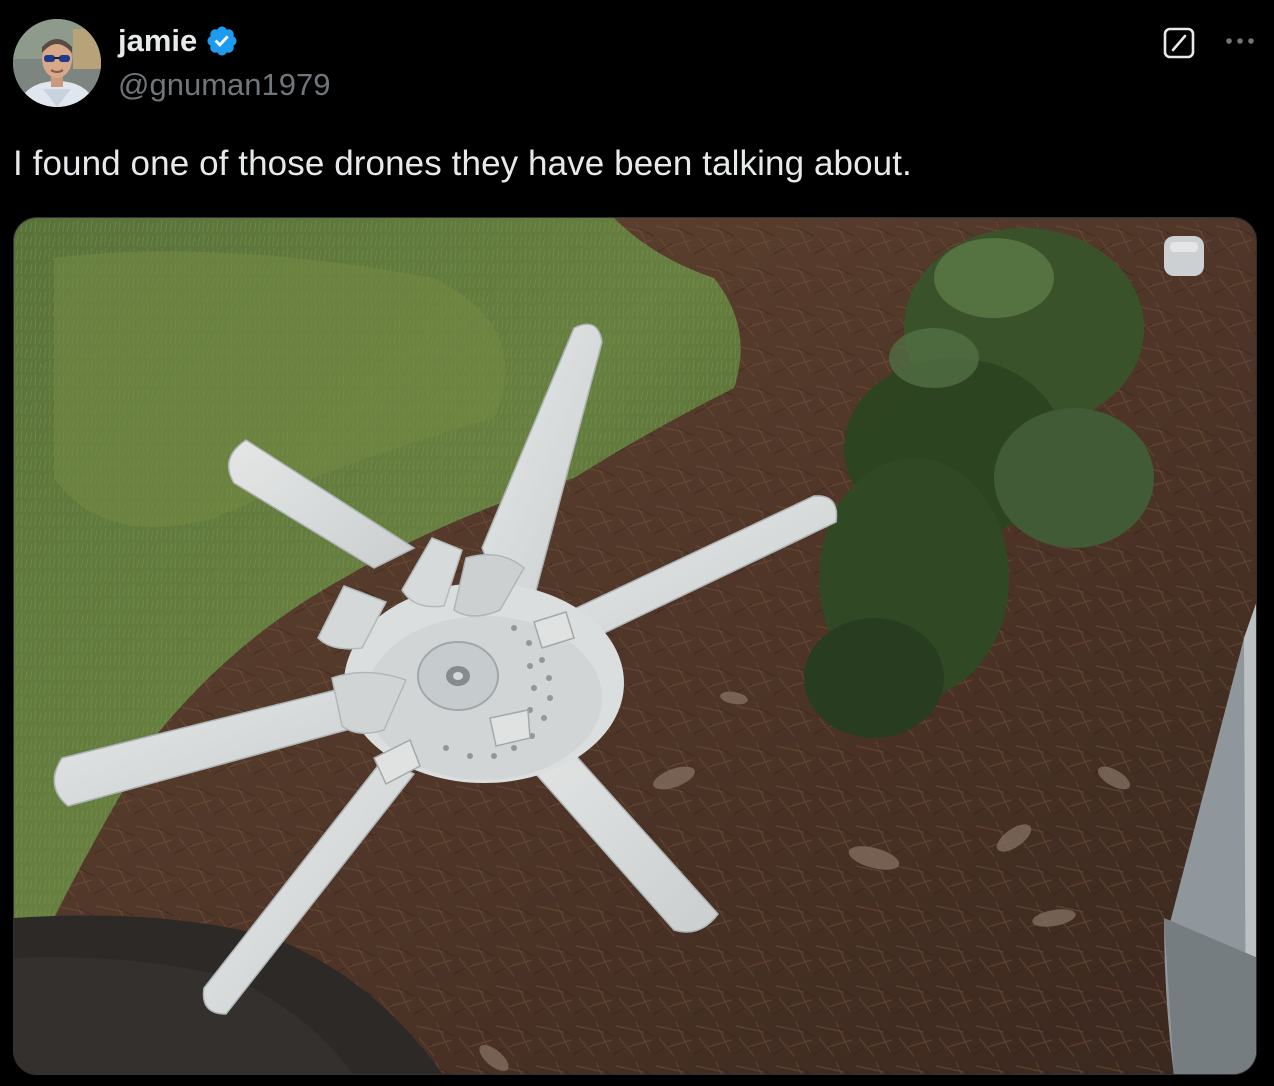 Image resolution: width=1274 pixels, height=1086 pixels. I want to click on avatar, so click(57, 63).